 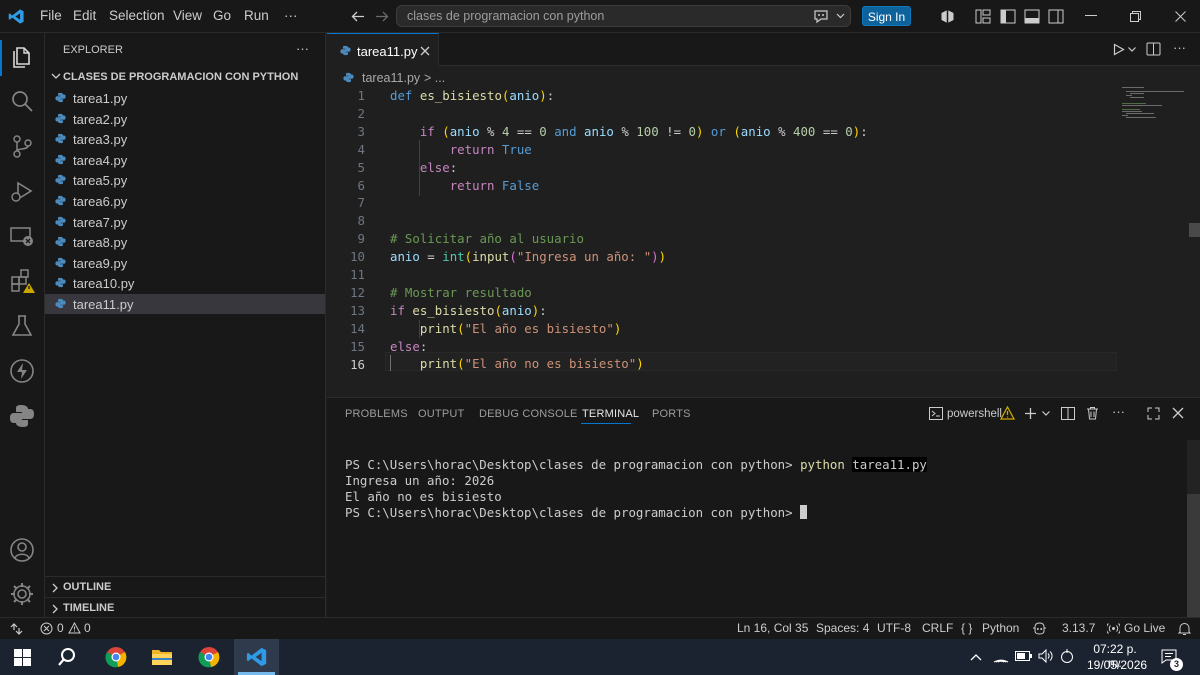 I want to click on toggle-secondary-sidebar-icon, so click(x=1056, y=16).